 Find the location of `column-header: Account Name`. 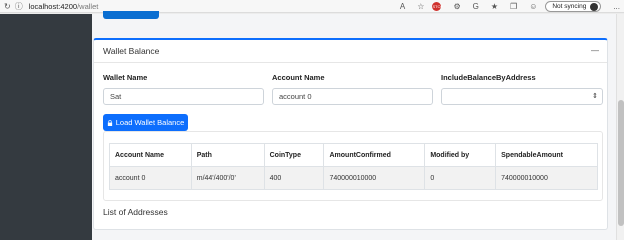

column-header: Account Name is located at coordinates (150, 155).